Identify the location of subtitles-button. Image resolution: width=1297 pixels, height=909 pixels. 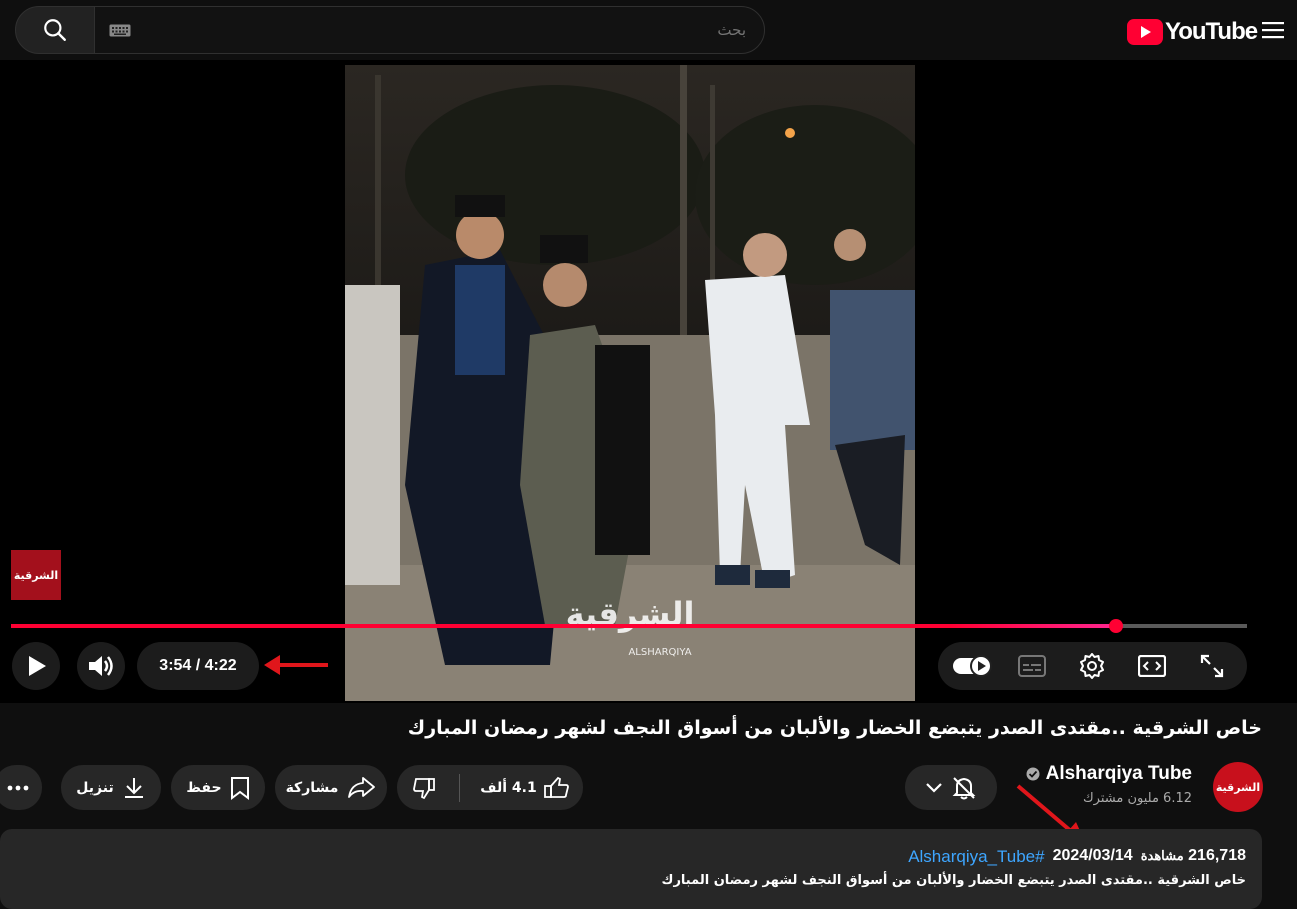
(1032, 666).